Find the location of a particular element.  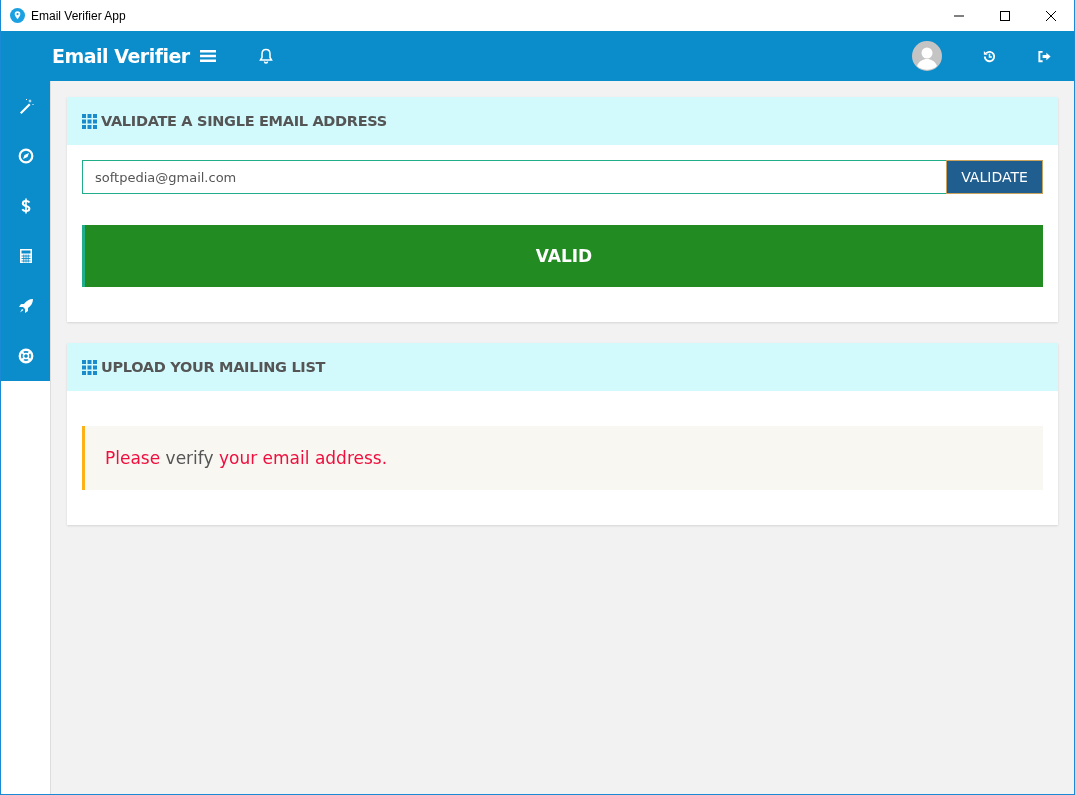

logout-icon is located at coordinates (1044, 56).